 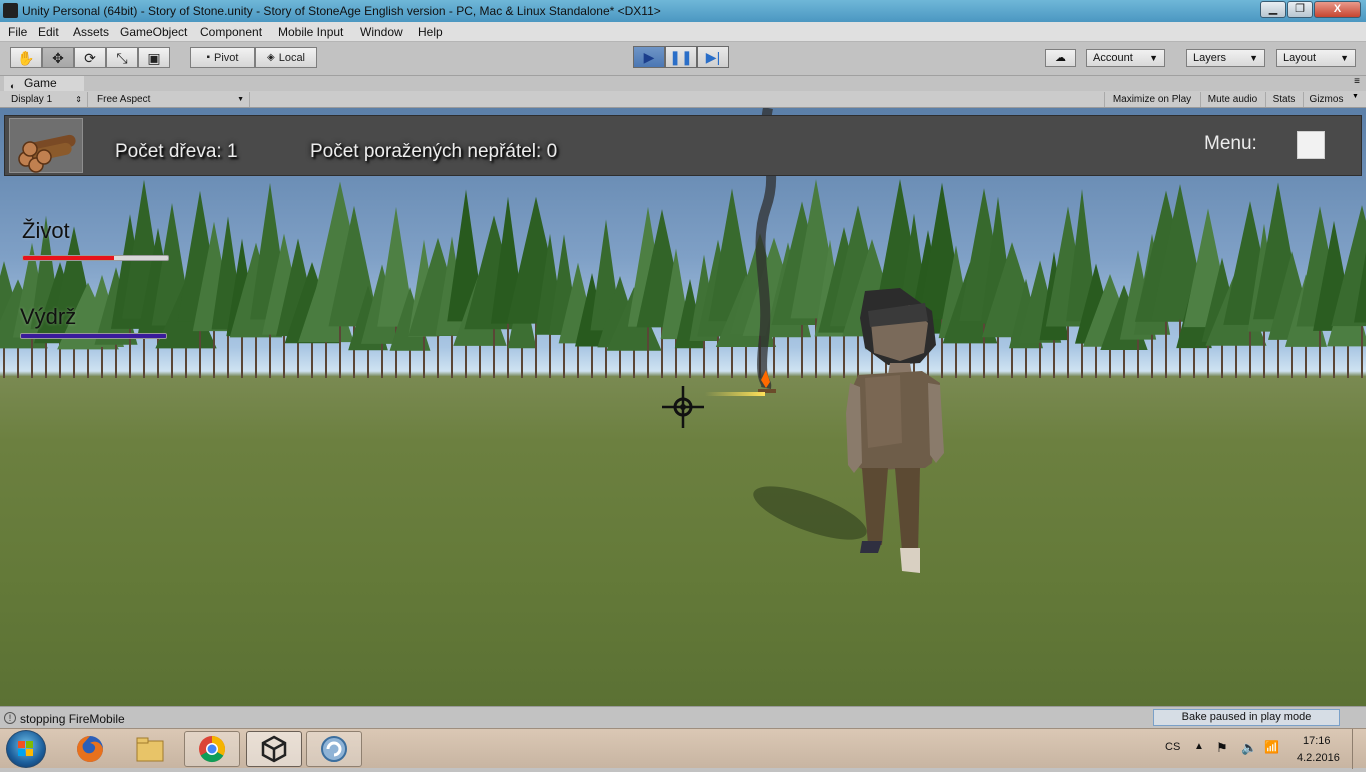 What do you see at coordinates (1318, 758) in the screenshot?
I see `clock-date: 4.2.2016` at bounding box center [1318, 758].